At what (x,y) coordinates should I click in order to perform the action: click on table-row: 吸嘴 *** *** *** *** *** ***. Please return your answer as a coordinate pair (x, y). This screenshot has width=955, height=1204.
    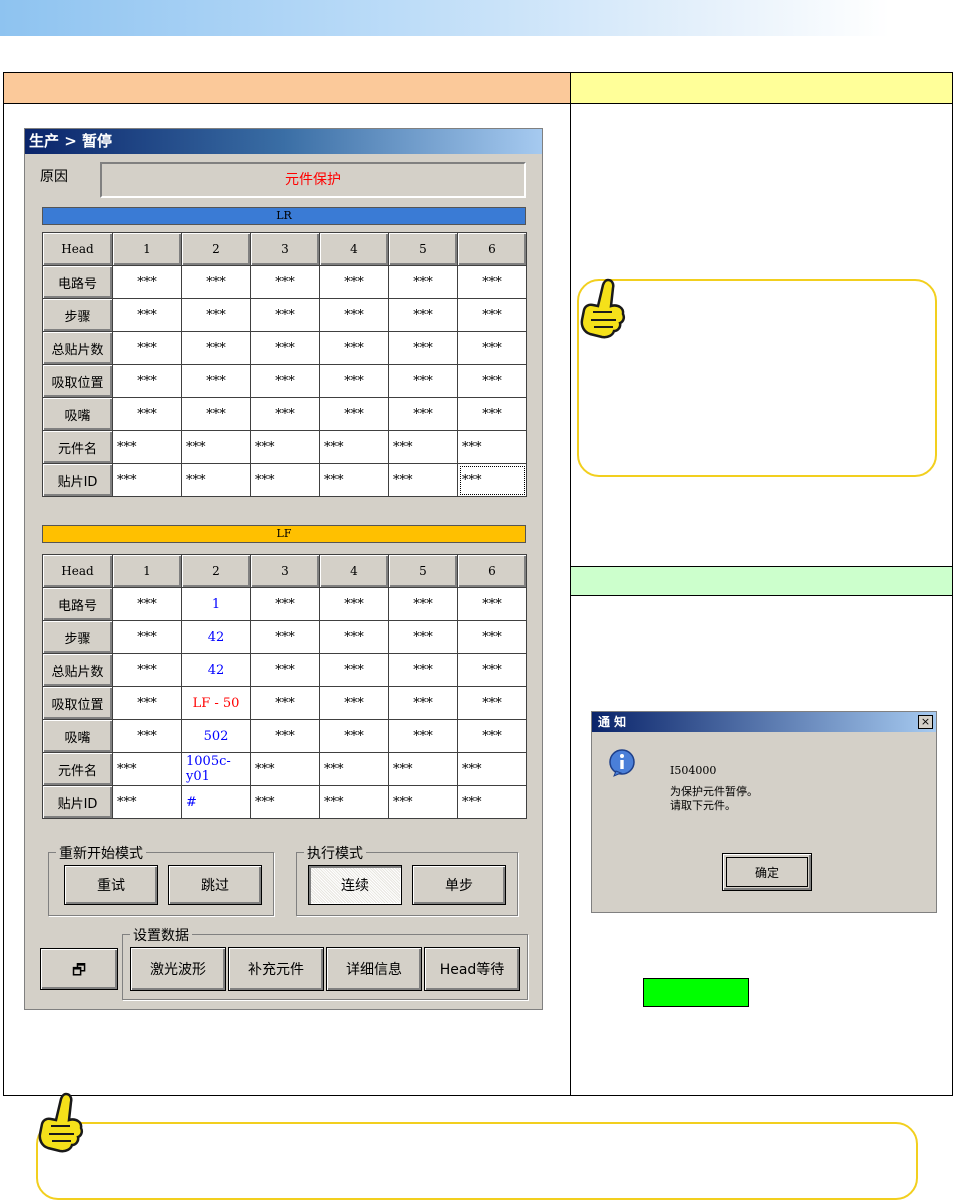
    Looking at the image, I should click on (284, 414).